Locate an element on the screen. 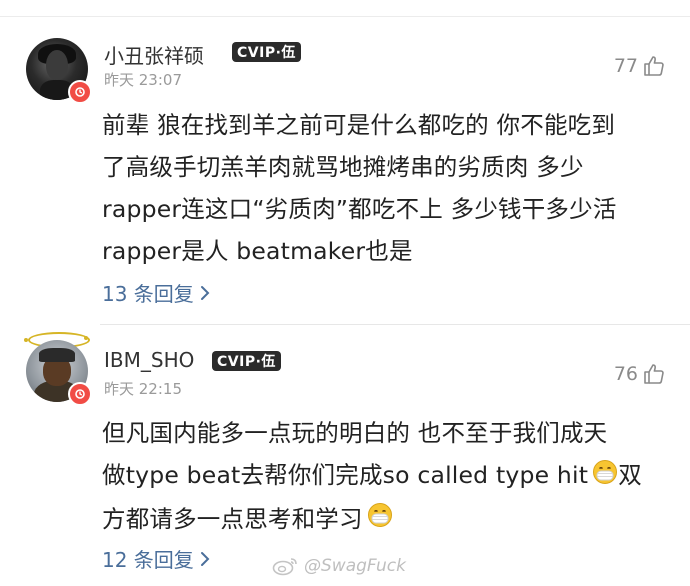  comment-line: 前辈 狼在找到羊之前可是什么都吃的 你不能吃到 is located at coordinates (359, 125).